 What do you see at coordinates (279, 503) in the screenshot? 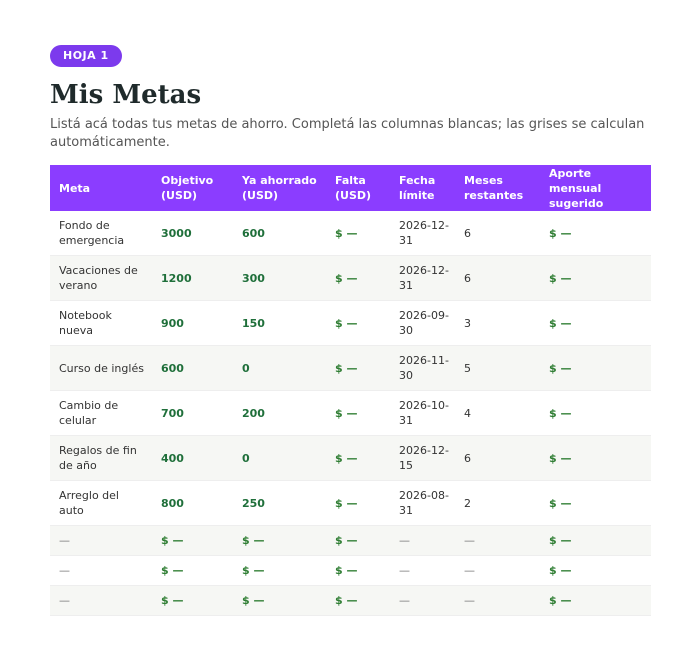
I see `cell-ya-ahorrado: 250` at bounding box center [279, 503].